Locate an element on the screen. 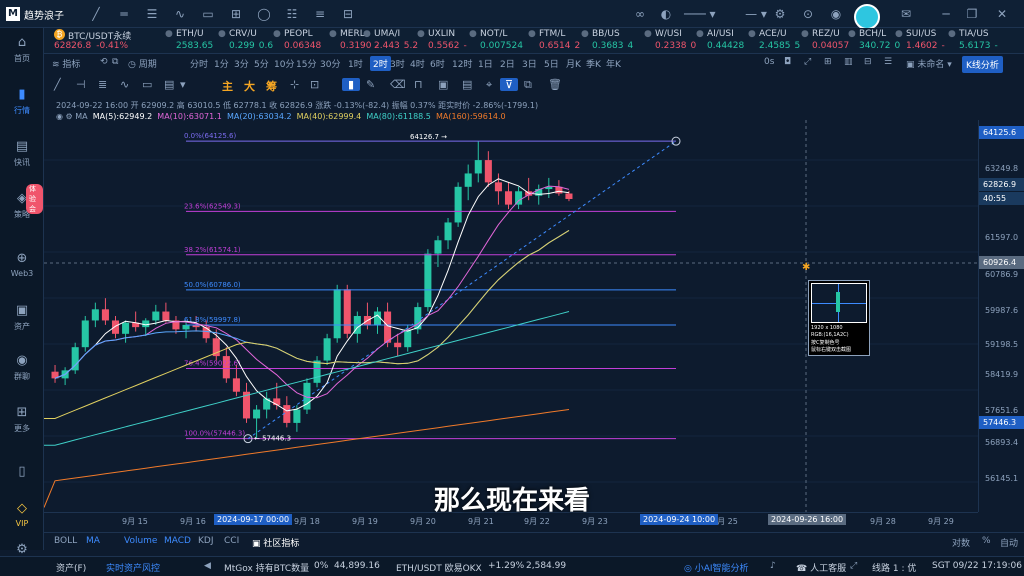  timeframe-16: 5日 is located at coordinates (551, 63).